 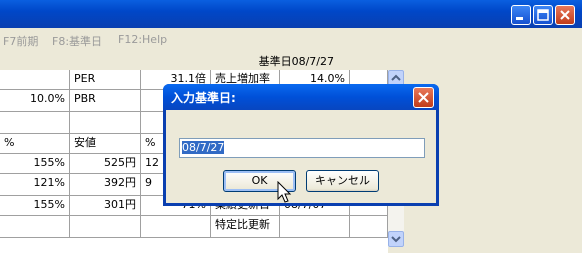 What do you see at coordinates (105, 185) in the screenshot?
I see `grid-cell: 392円` at bounding box center [105, 185].